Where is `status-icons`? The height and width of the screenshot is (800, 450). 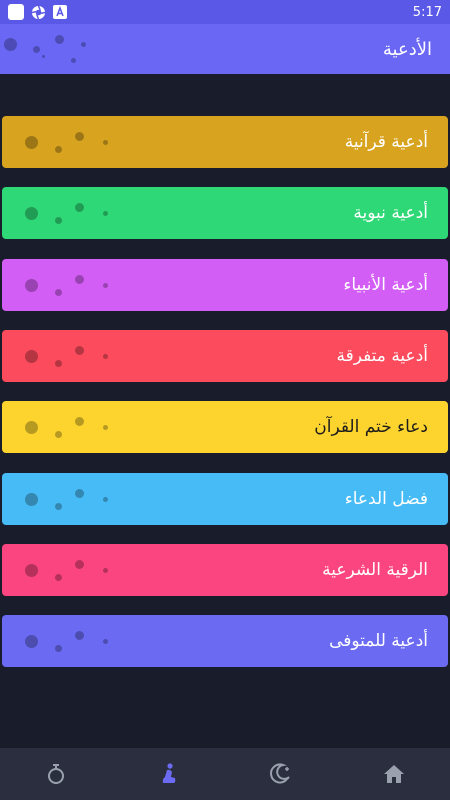 status-icons is located at coordinates (38, 12).